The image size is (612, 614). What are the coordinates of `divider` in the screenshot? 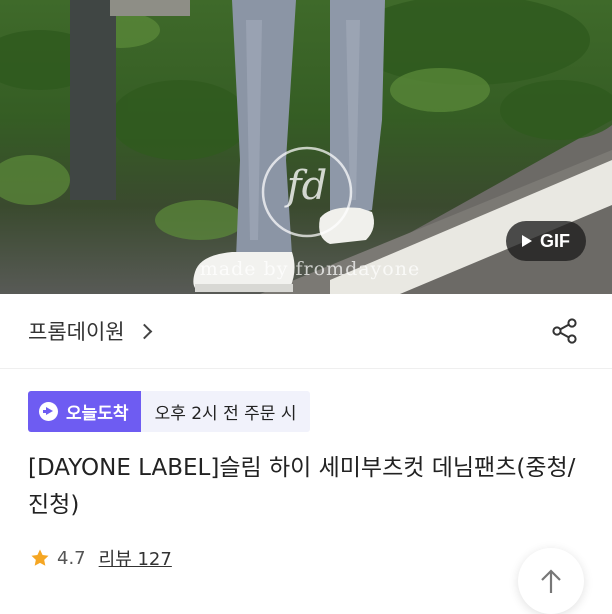 It's located at (306, 368).